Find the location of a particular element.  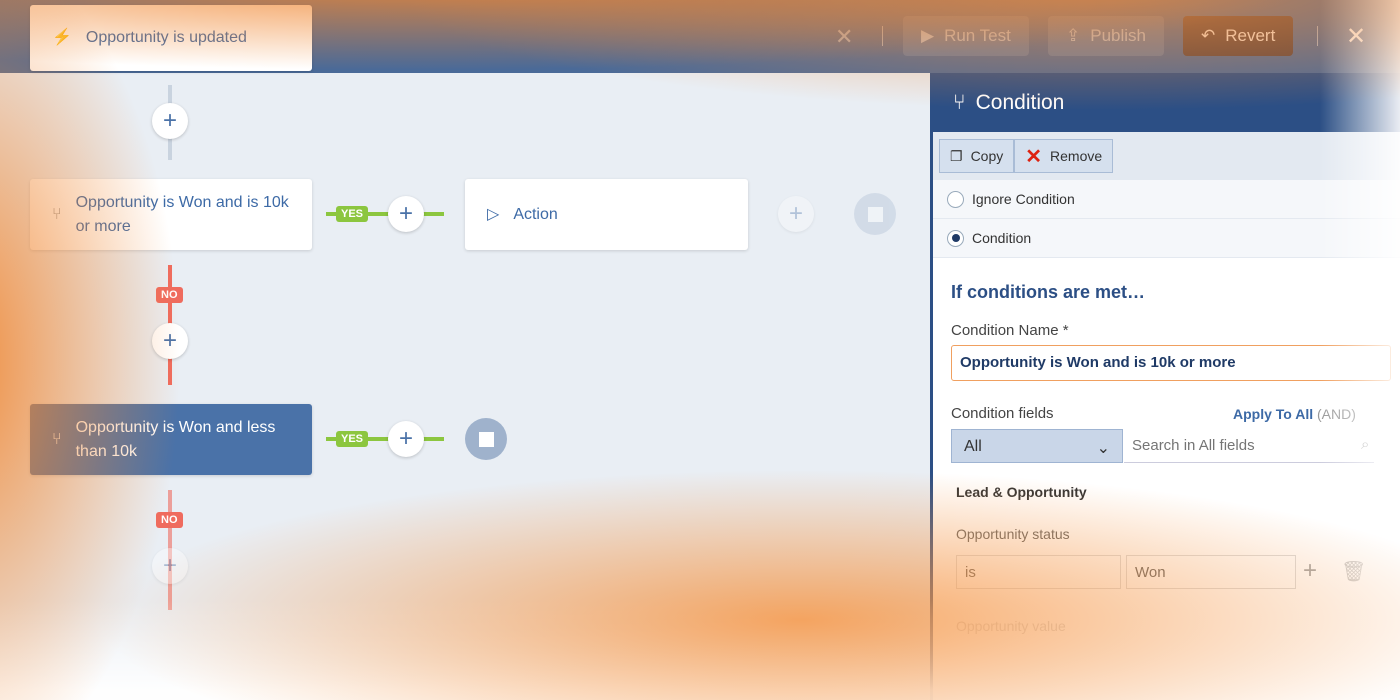

panel-header: ⑂ Condition is located at coordinates (1166, 102).